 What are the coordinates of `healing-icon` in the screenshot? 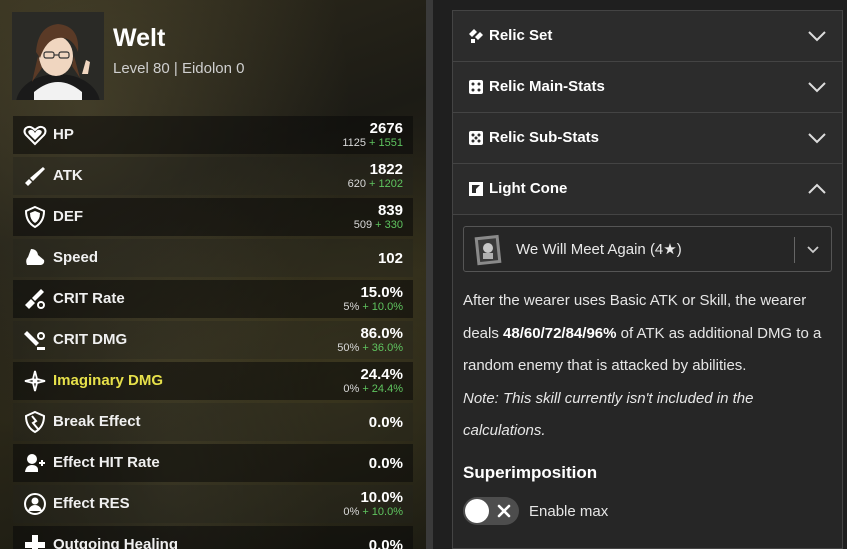 It's located at (35, 542).